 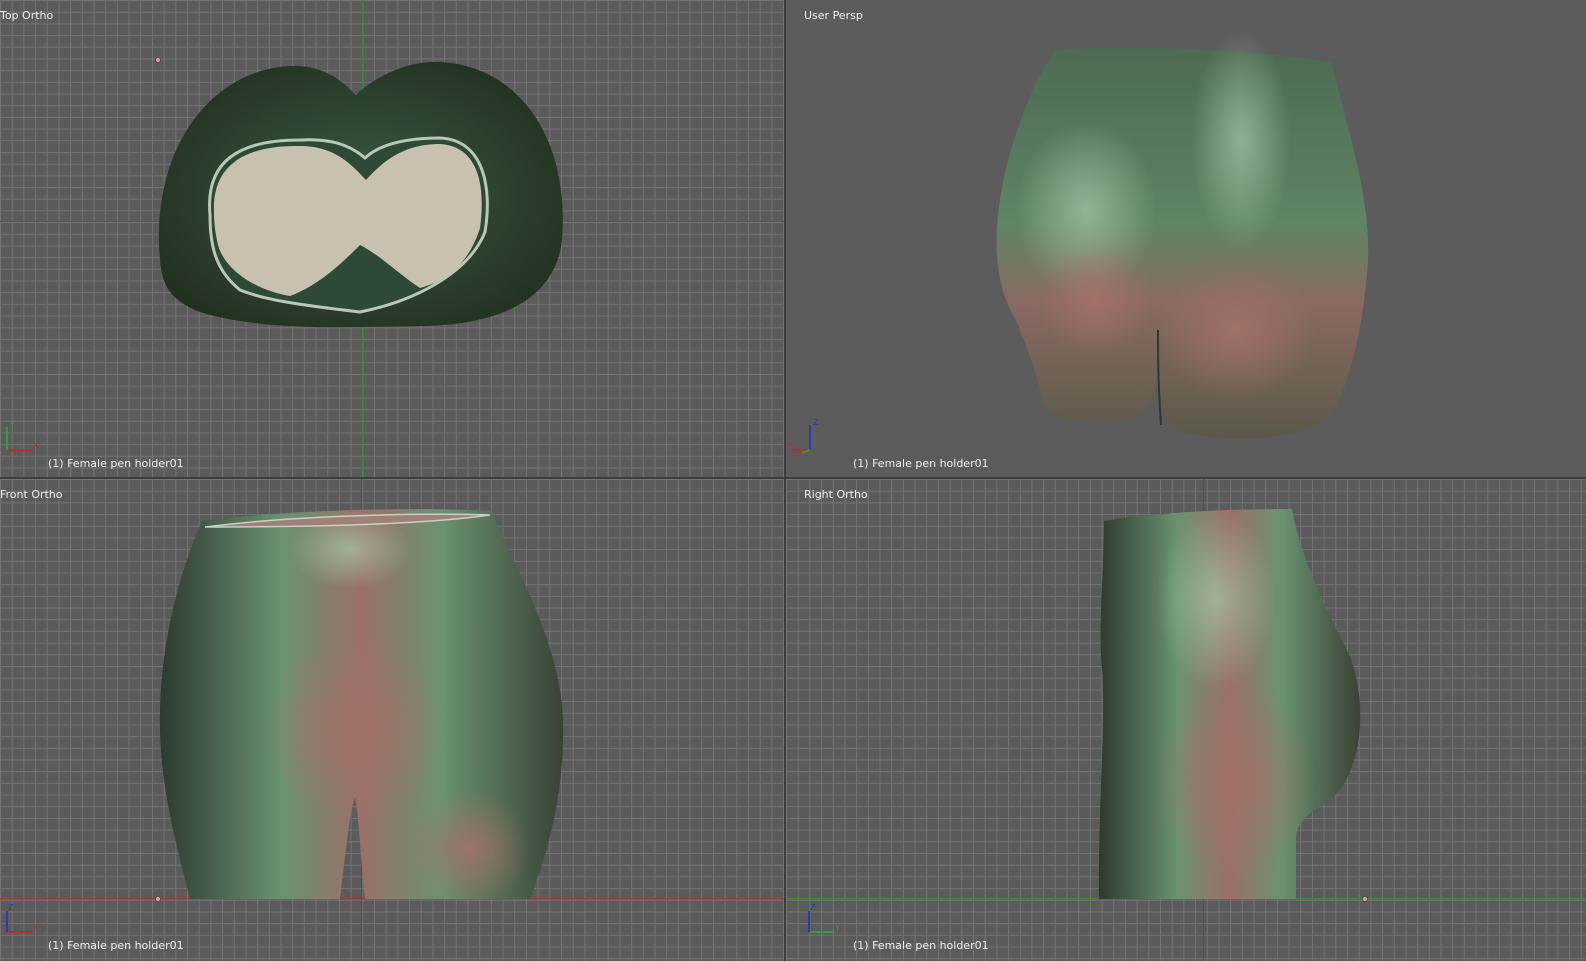 I want to click on viewport-title: Right Ortho, so click(x=836, y=494).